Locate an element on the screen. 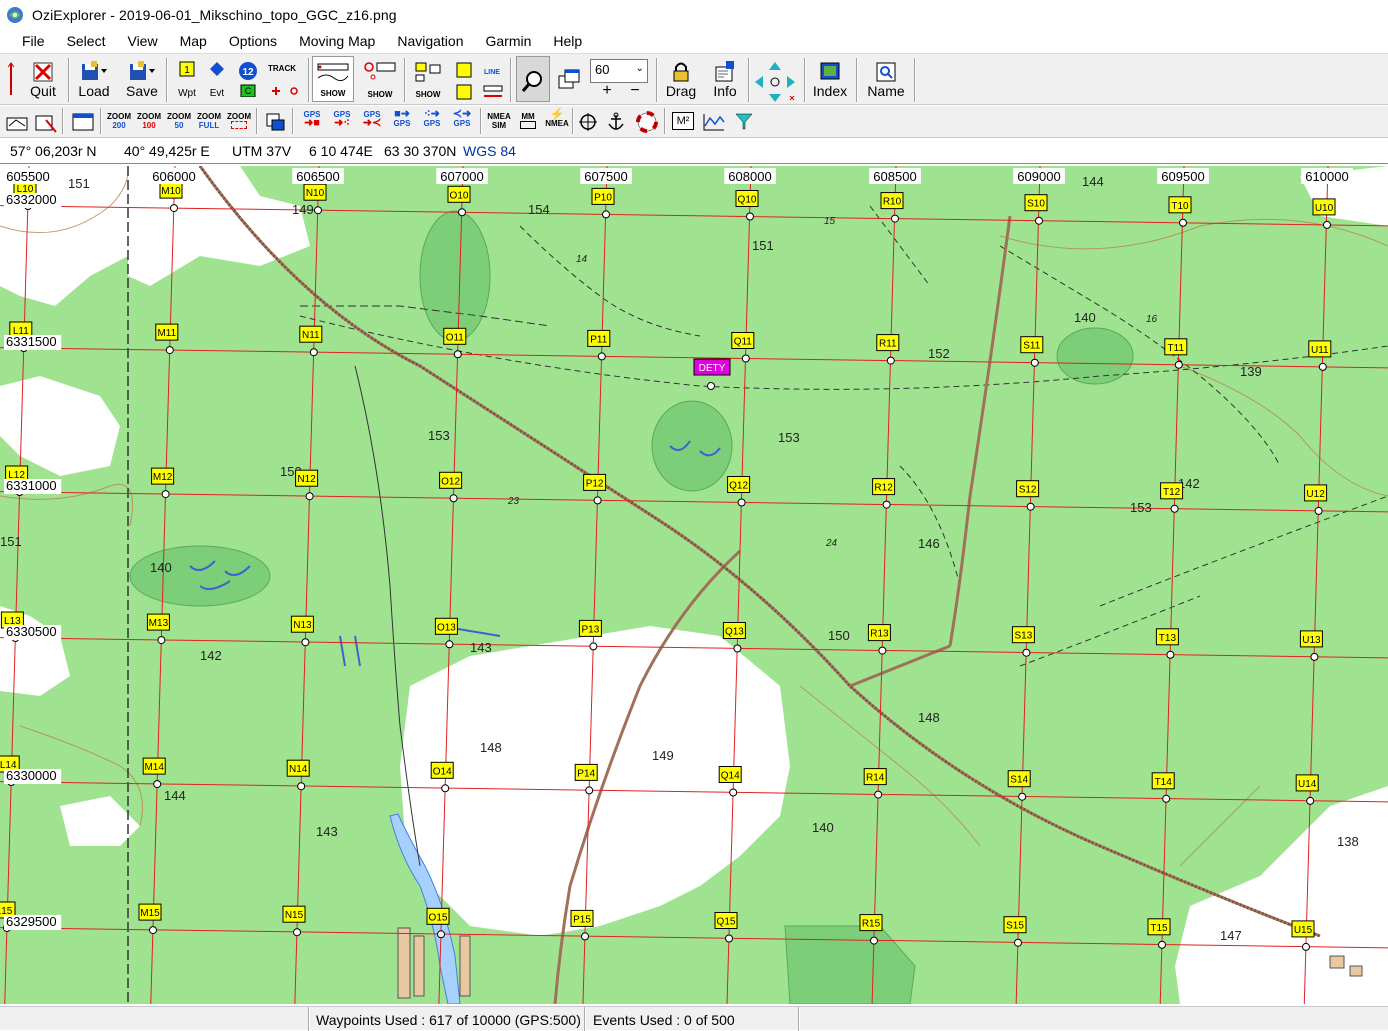 Image resolution: width=1388 pixels, height=1031 pixels. waypoint-marker: T13 is located at coordinates (1167, 643).